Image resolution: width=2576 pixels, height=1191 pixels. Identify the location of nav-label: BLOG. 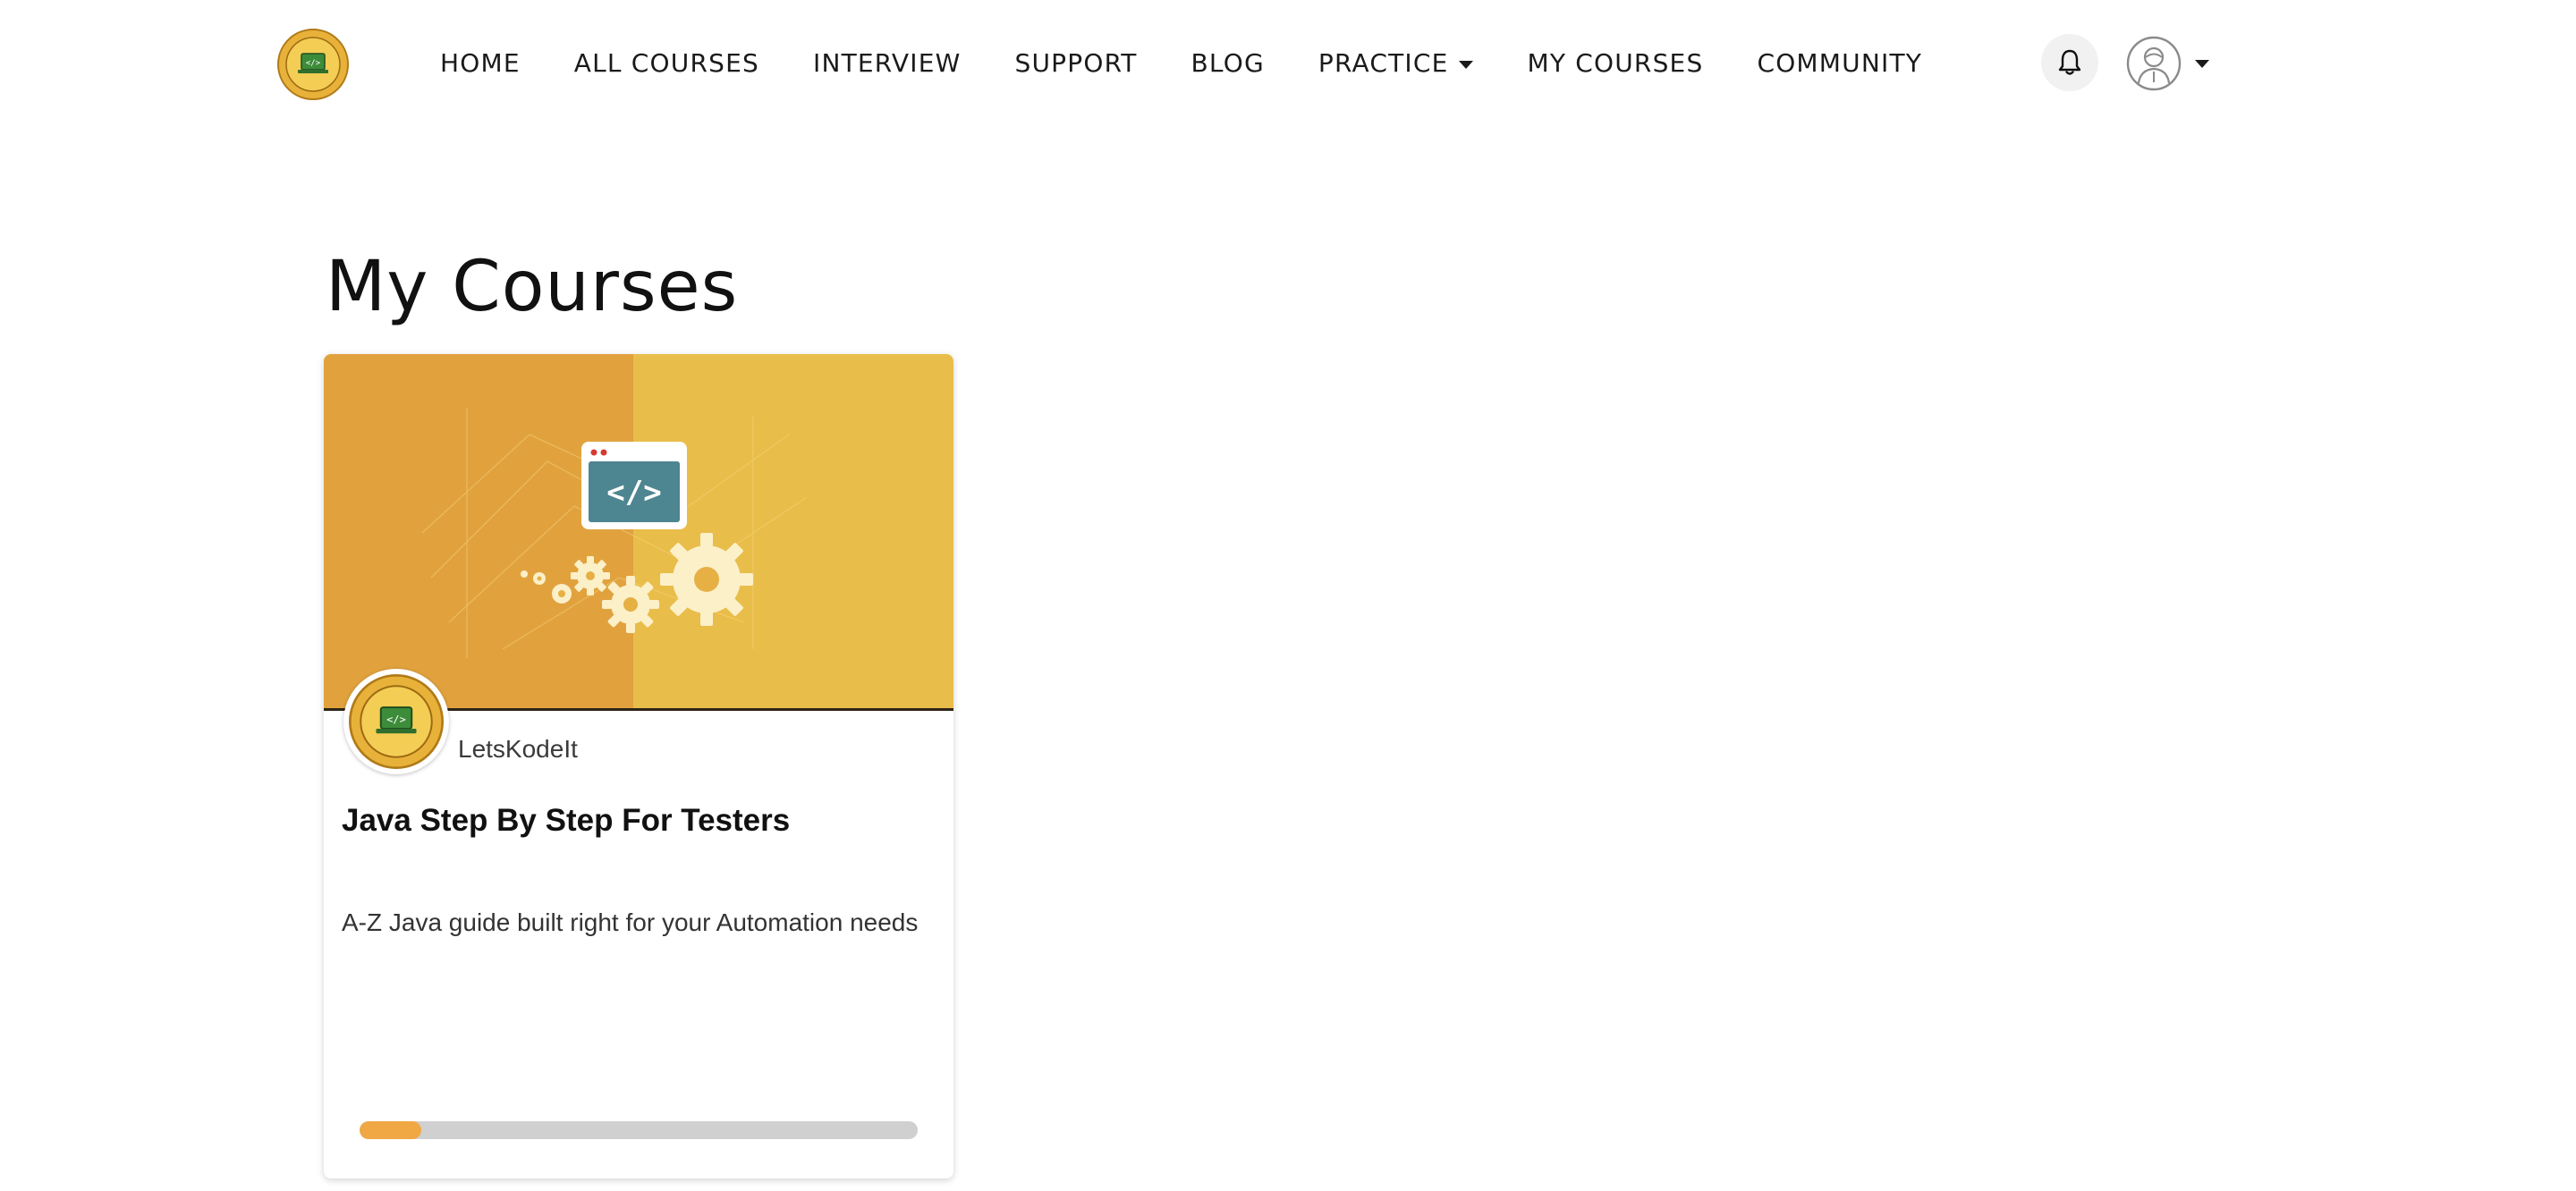
(1228, 63).